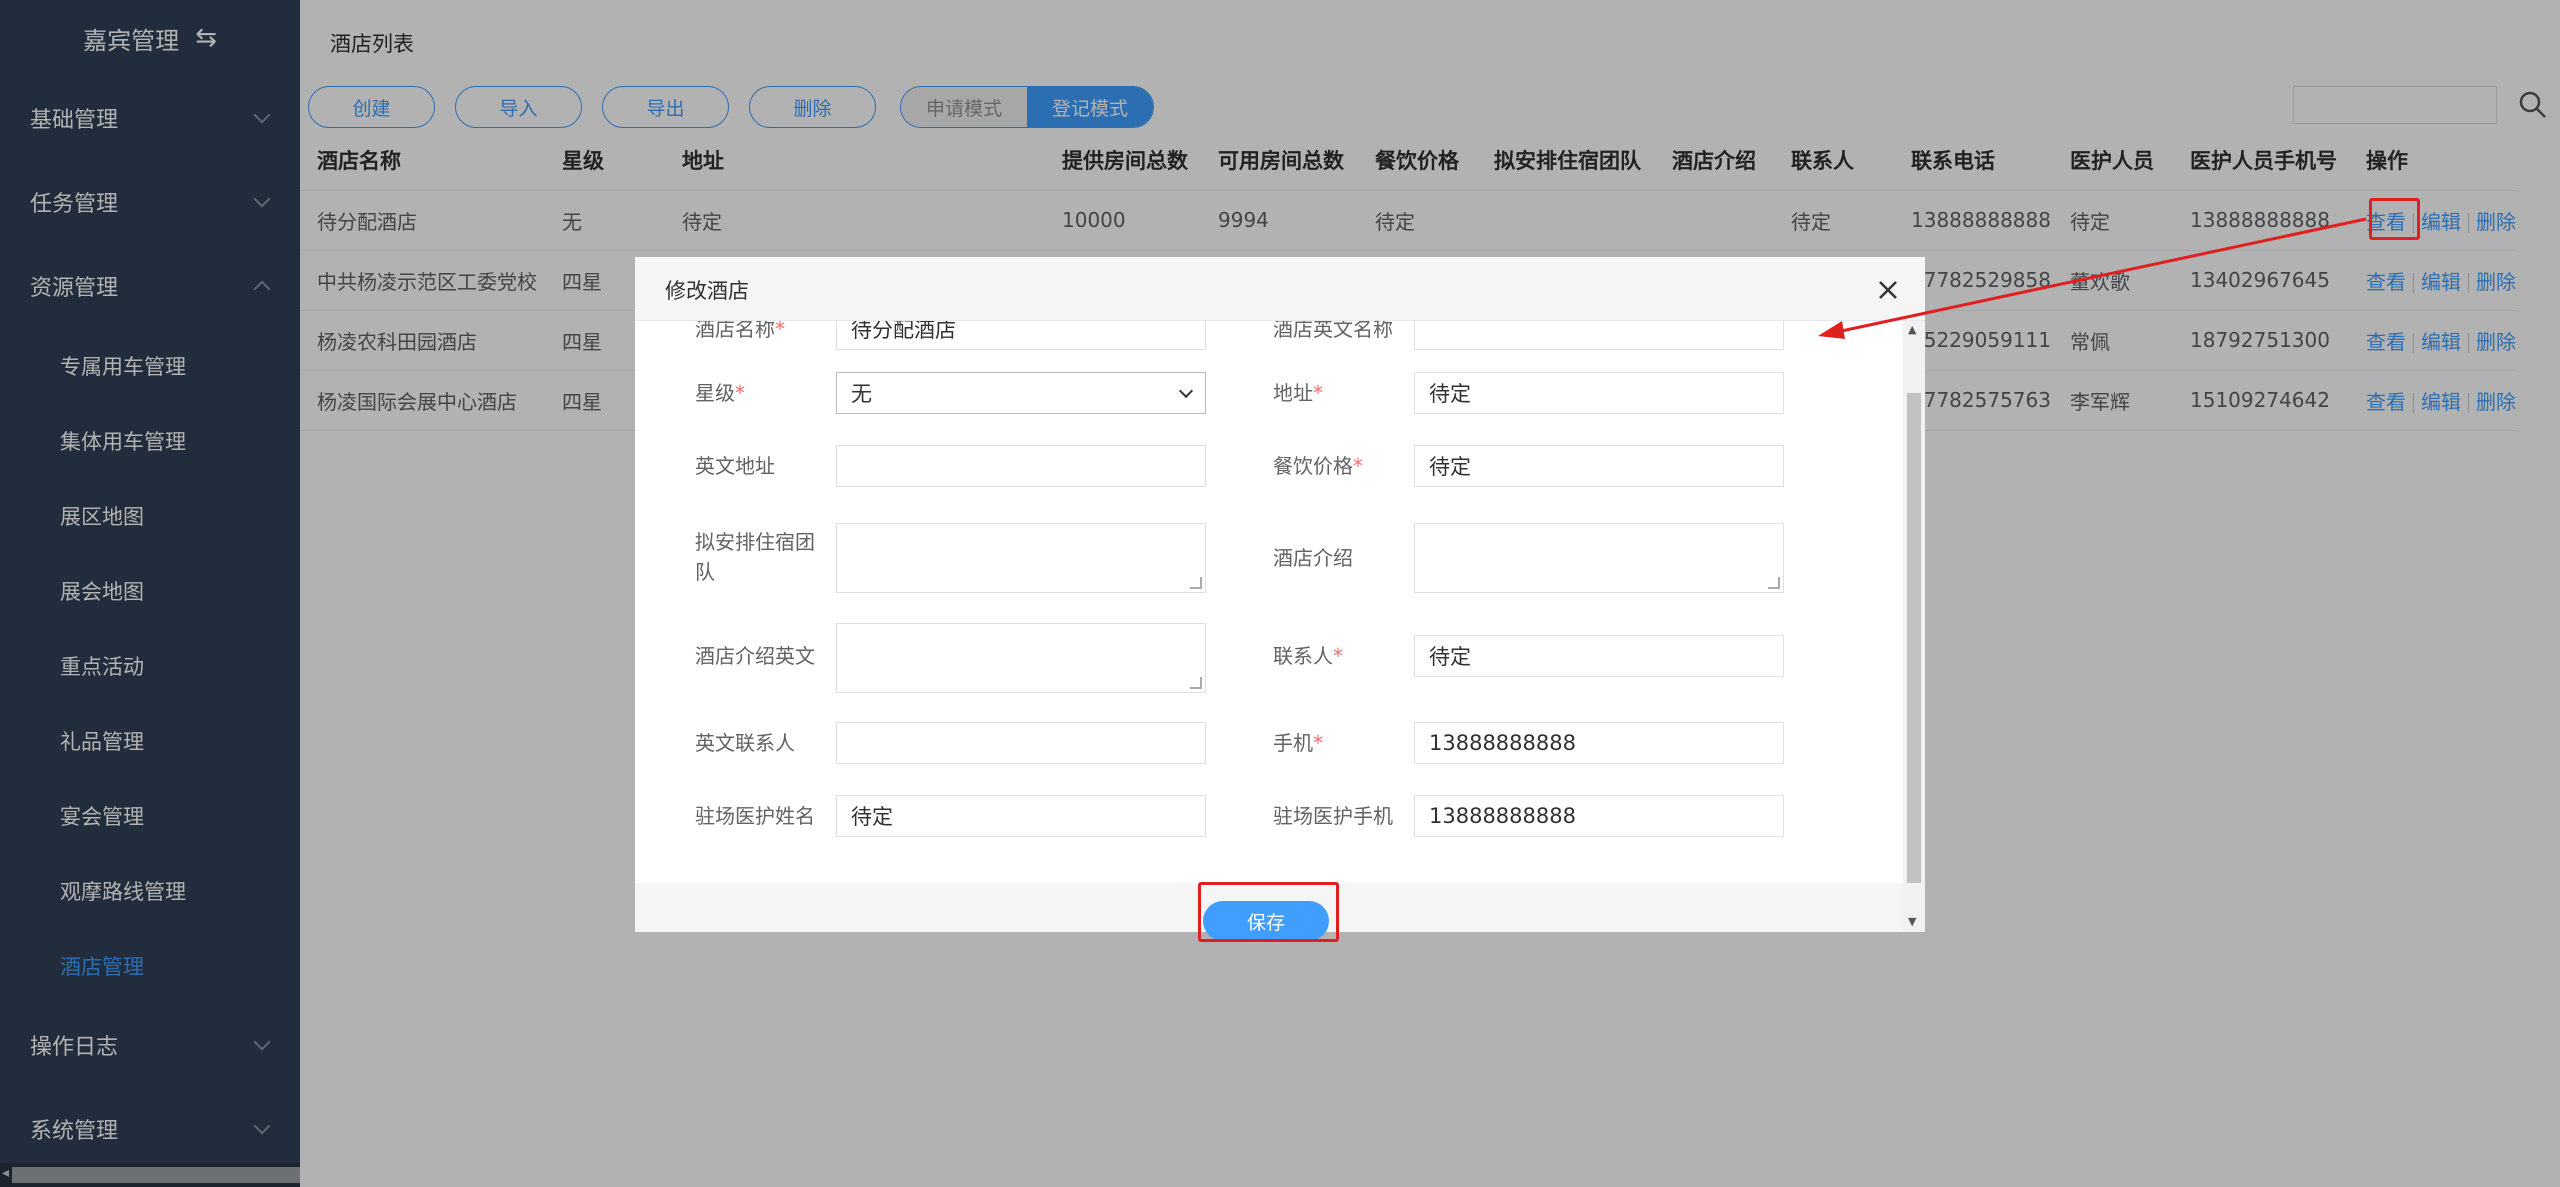 Image resolution: width=2560 pixels, height=1187 pixels. What do you see at coordinates (1599, 393) in the screenshot?
I see `address-input: 待定` at bounding box center [1599, 393].